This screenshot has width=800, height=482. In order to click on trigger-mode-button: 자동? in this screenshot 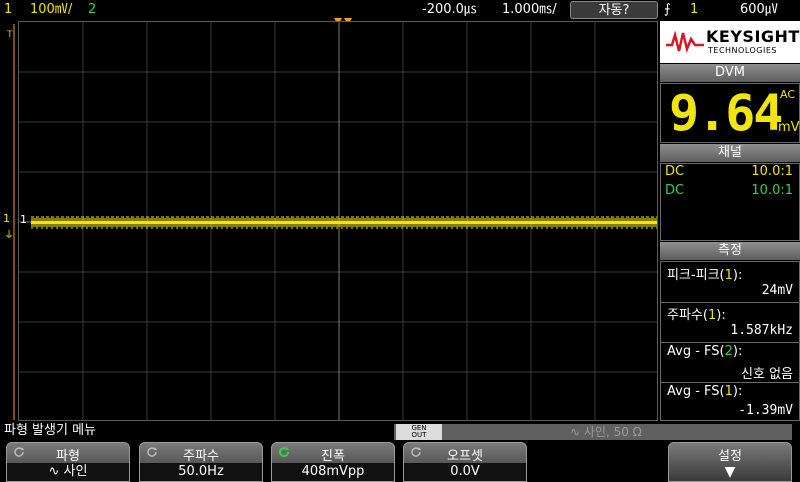, I will do `click(614, 10)`.